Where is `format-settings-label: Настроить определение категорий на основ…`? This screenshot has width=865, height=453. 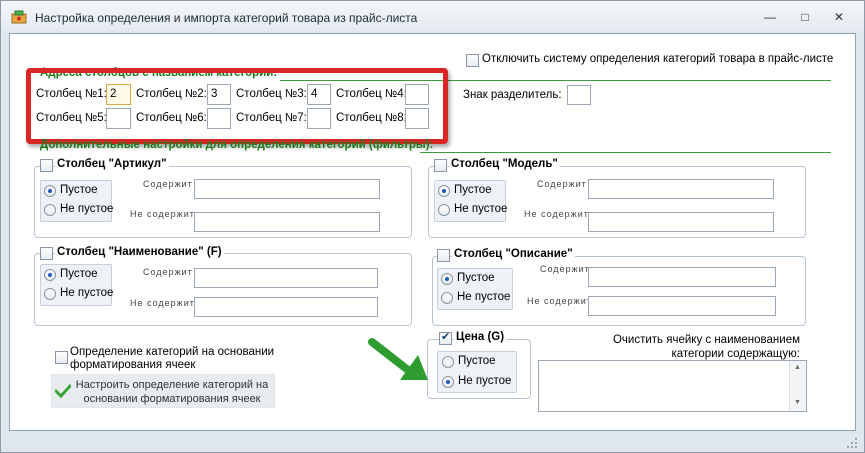
format-settings-label: Настроить определение категорий на основ… is located at coordinates (172, 392).